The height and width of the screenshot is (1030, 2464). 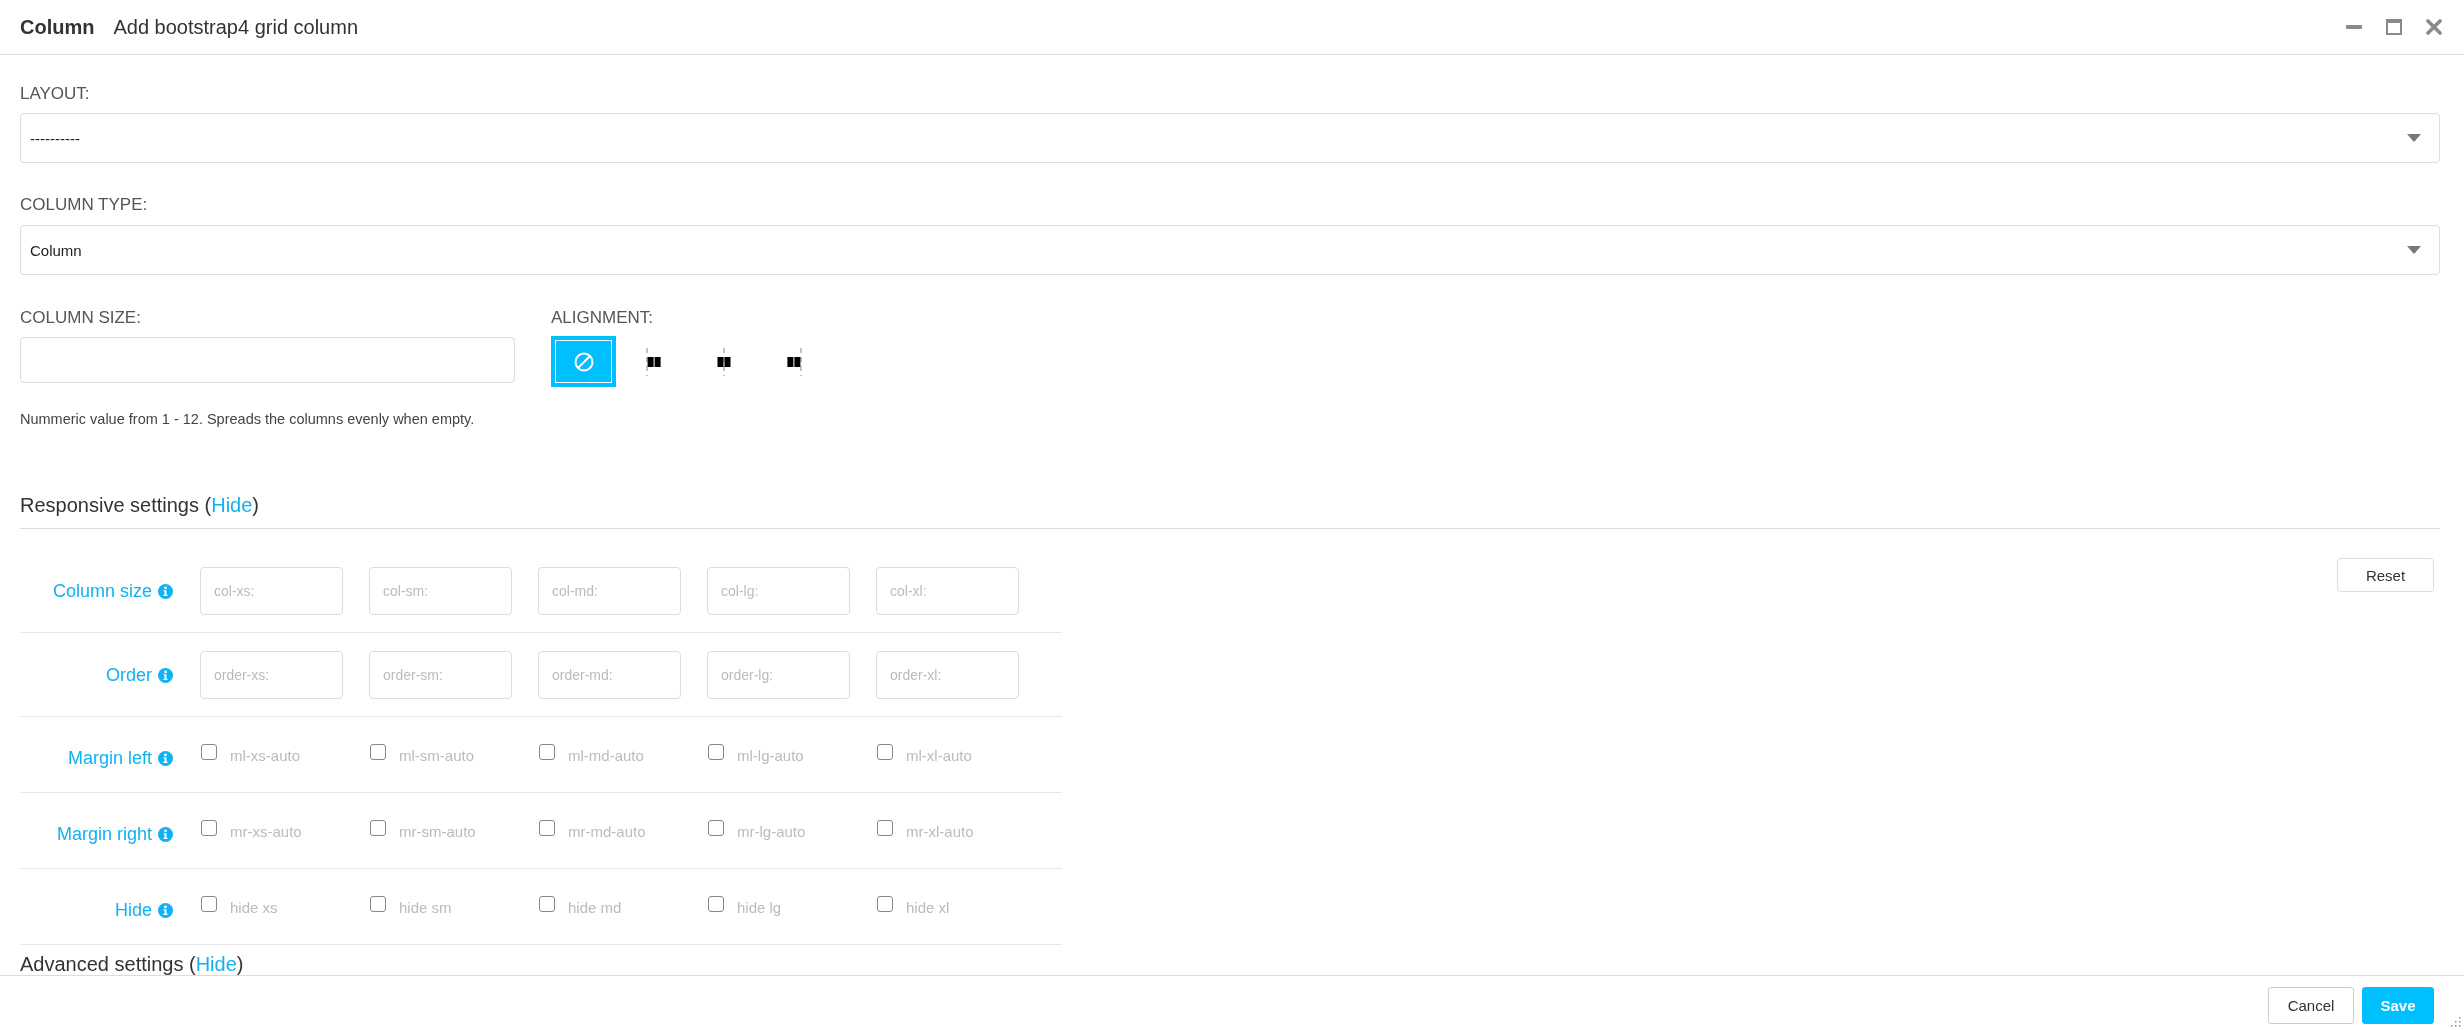 I want to click on checkbox-label: ml-xs-auto, so click(x=265, y=755).